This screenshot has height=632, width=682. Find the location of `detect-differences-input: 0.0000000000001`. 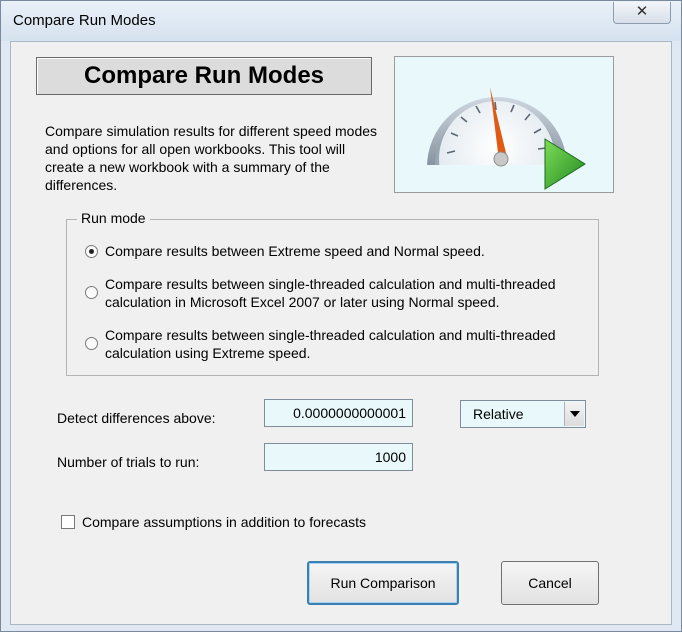

detect-differences-input: 0.0000000000001 is located at coordinates (338, 413).